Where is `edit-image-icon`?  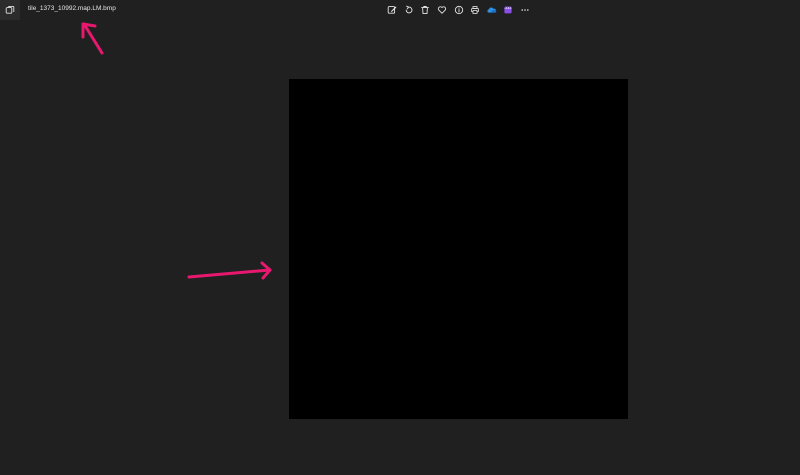
edit-image-icon is located at coordinates (392, 10).